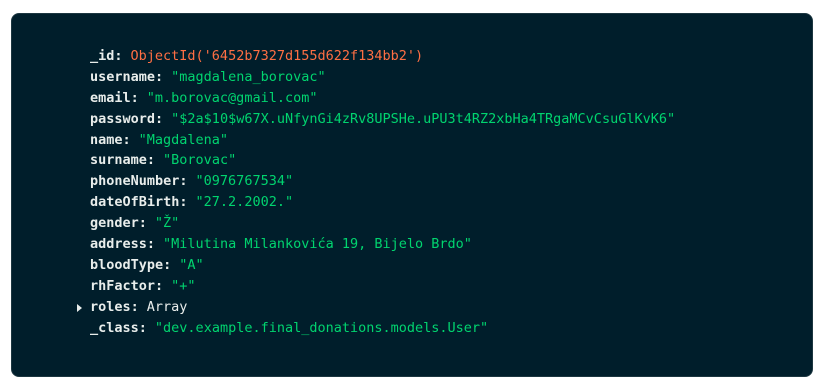  Describe the element at coordinates (317, 244) in the screenshot. I see `field-value: "Milutina Milankovića 19, Bijelo Brdo"` at that location.